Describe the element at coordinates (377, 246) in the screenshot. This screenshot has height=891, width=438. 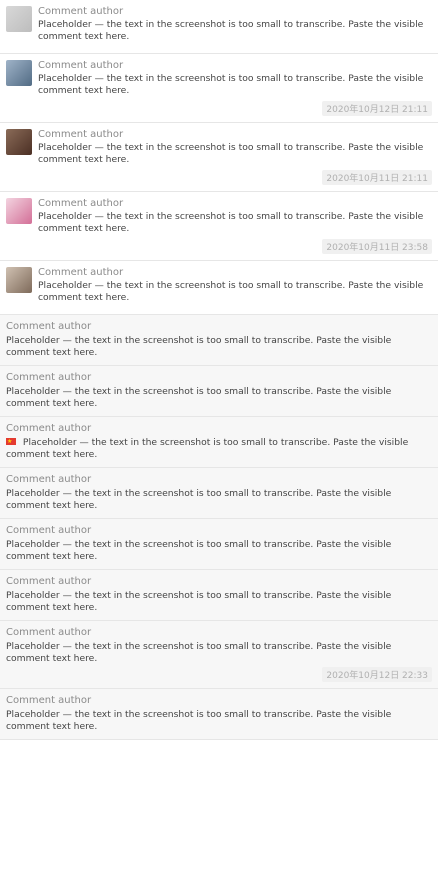
I see `timestamp: 2020年10月11日 23:58` at that location.